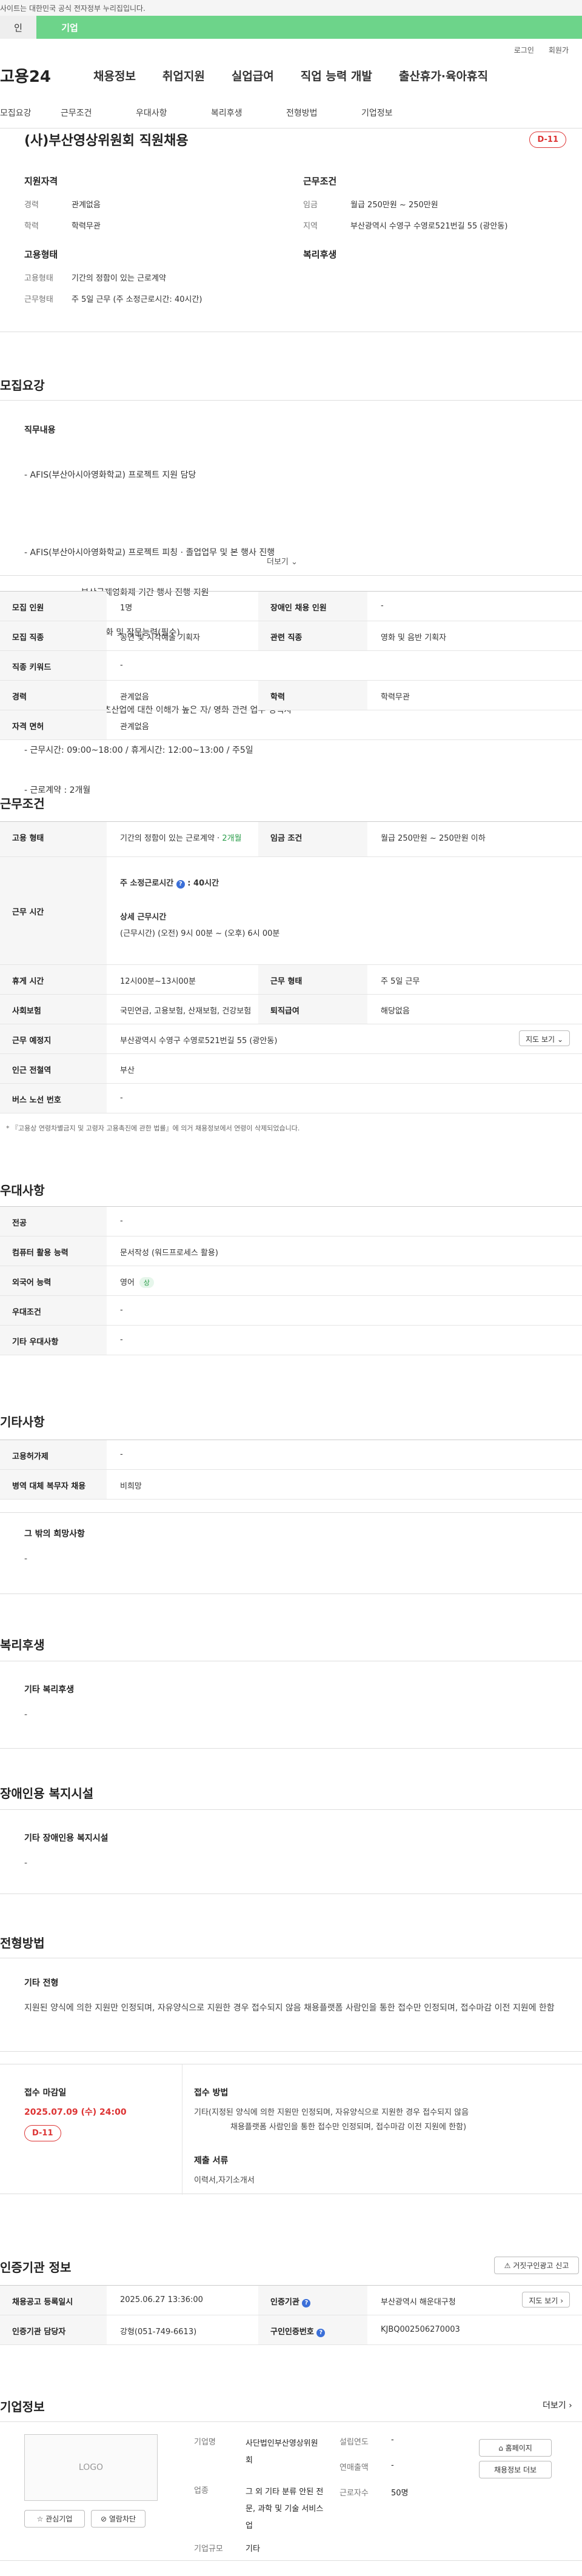  I want to click on table-row: 컴퓨터 활용 능력 문서작성 (워드프로세스 활용), so click(291, 1251).